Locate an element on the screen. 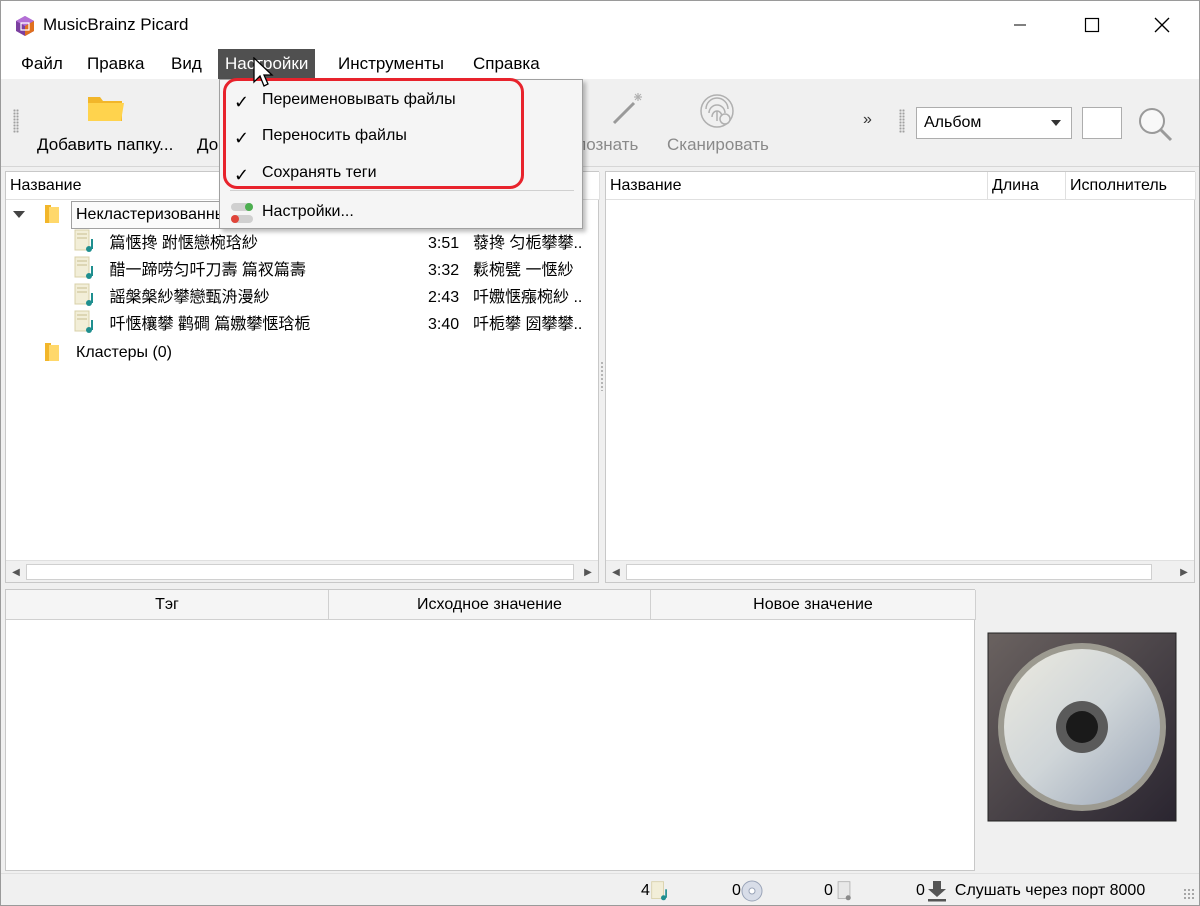  file-title: 謡槃槃紗攀戀甄洀漫紗 is located at coordinates (189, 297).